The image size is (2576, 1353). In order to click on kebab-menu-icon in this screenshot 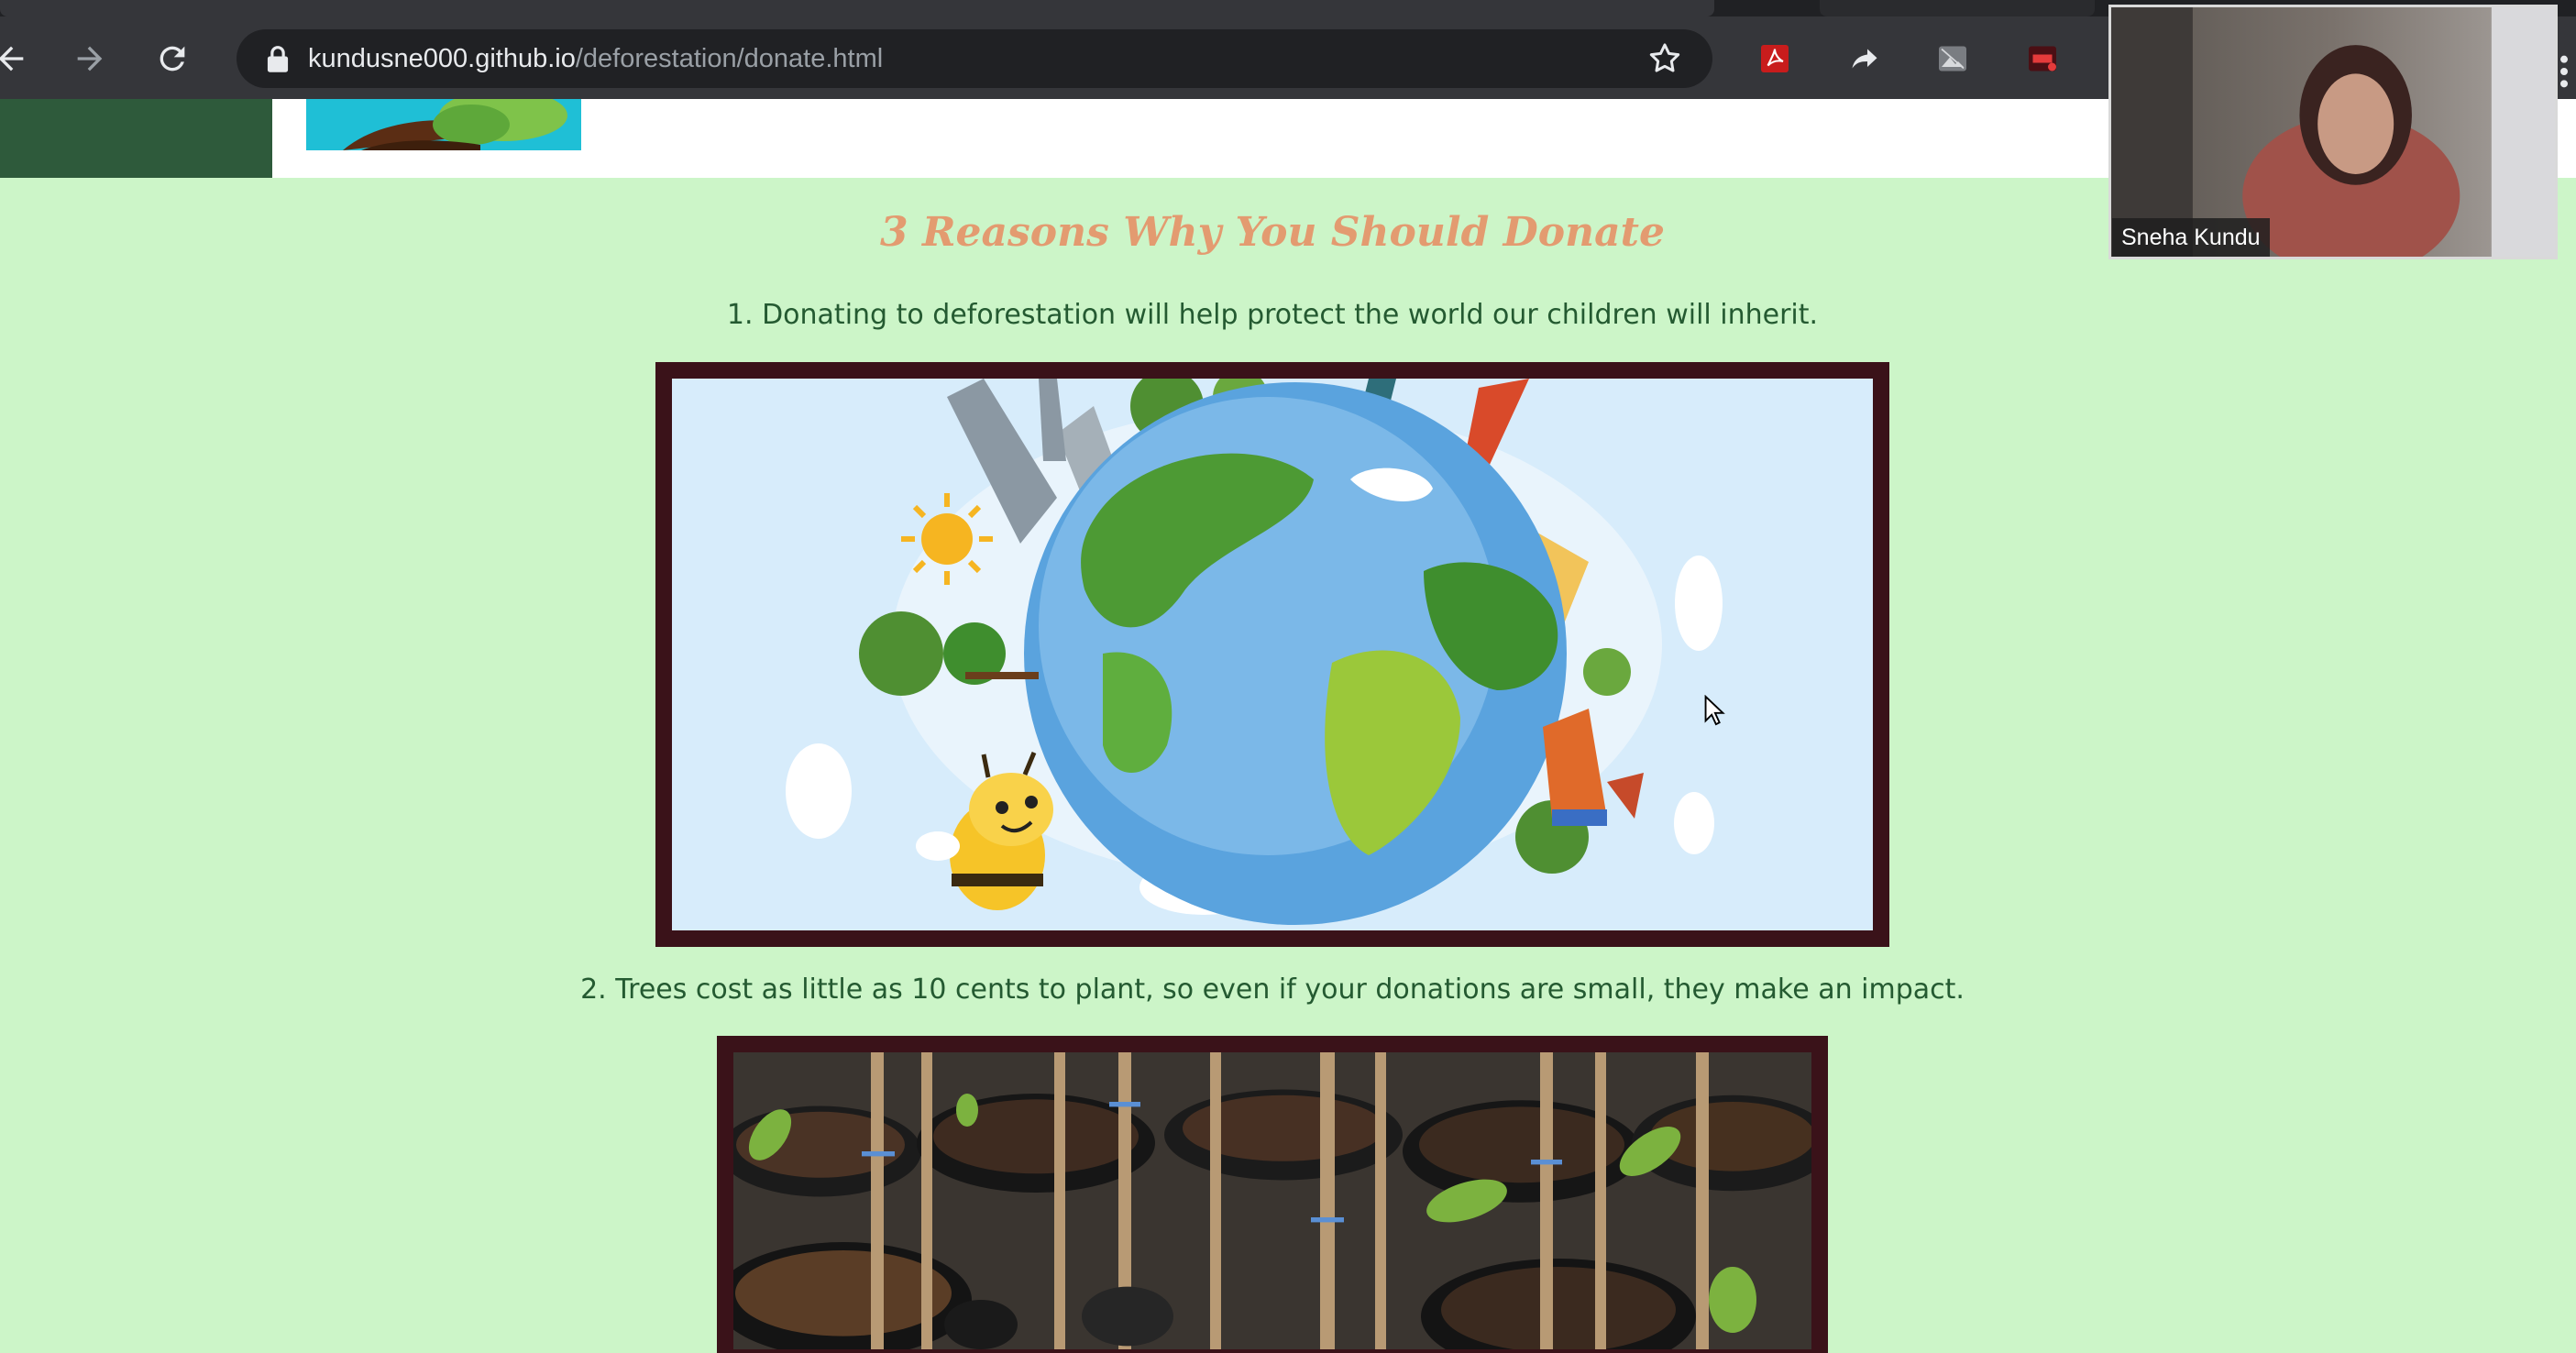, I will do `click(2564, 71)`.